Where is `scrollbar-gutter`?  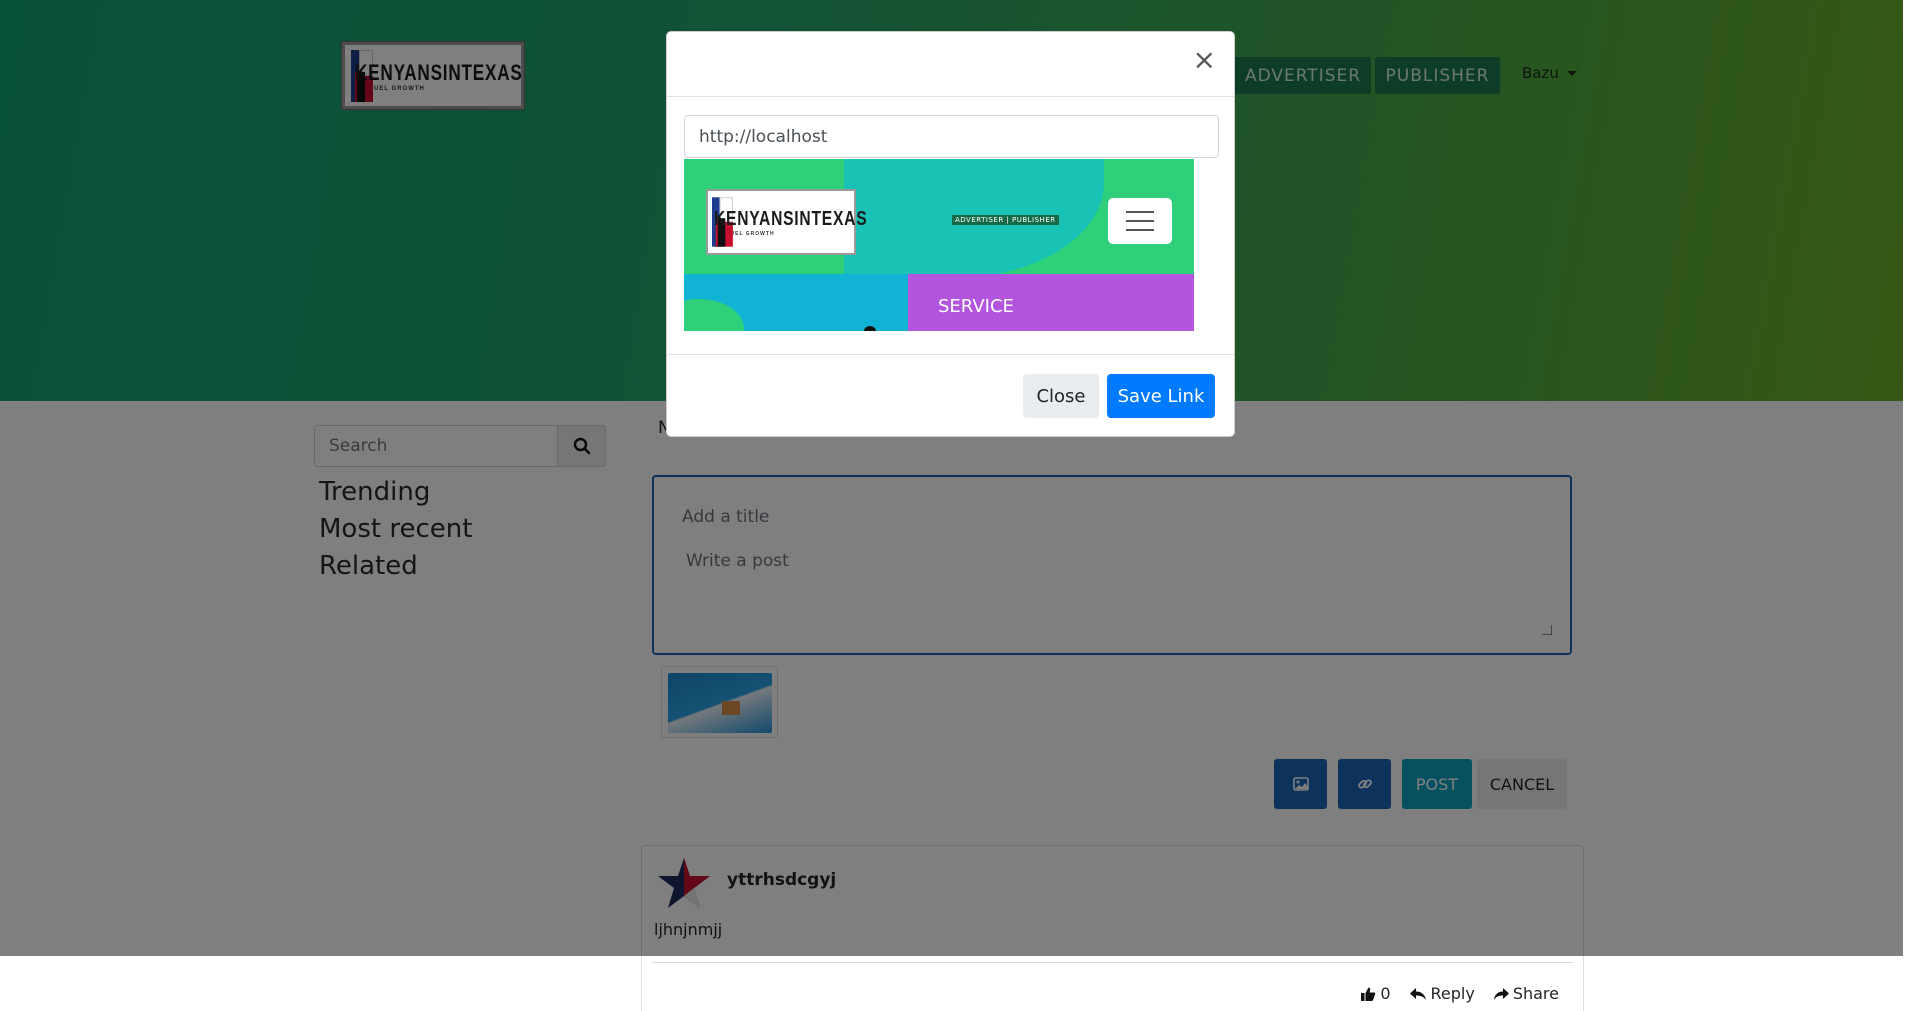 scrollbar-gutter is located at coordinates (1911, 505).